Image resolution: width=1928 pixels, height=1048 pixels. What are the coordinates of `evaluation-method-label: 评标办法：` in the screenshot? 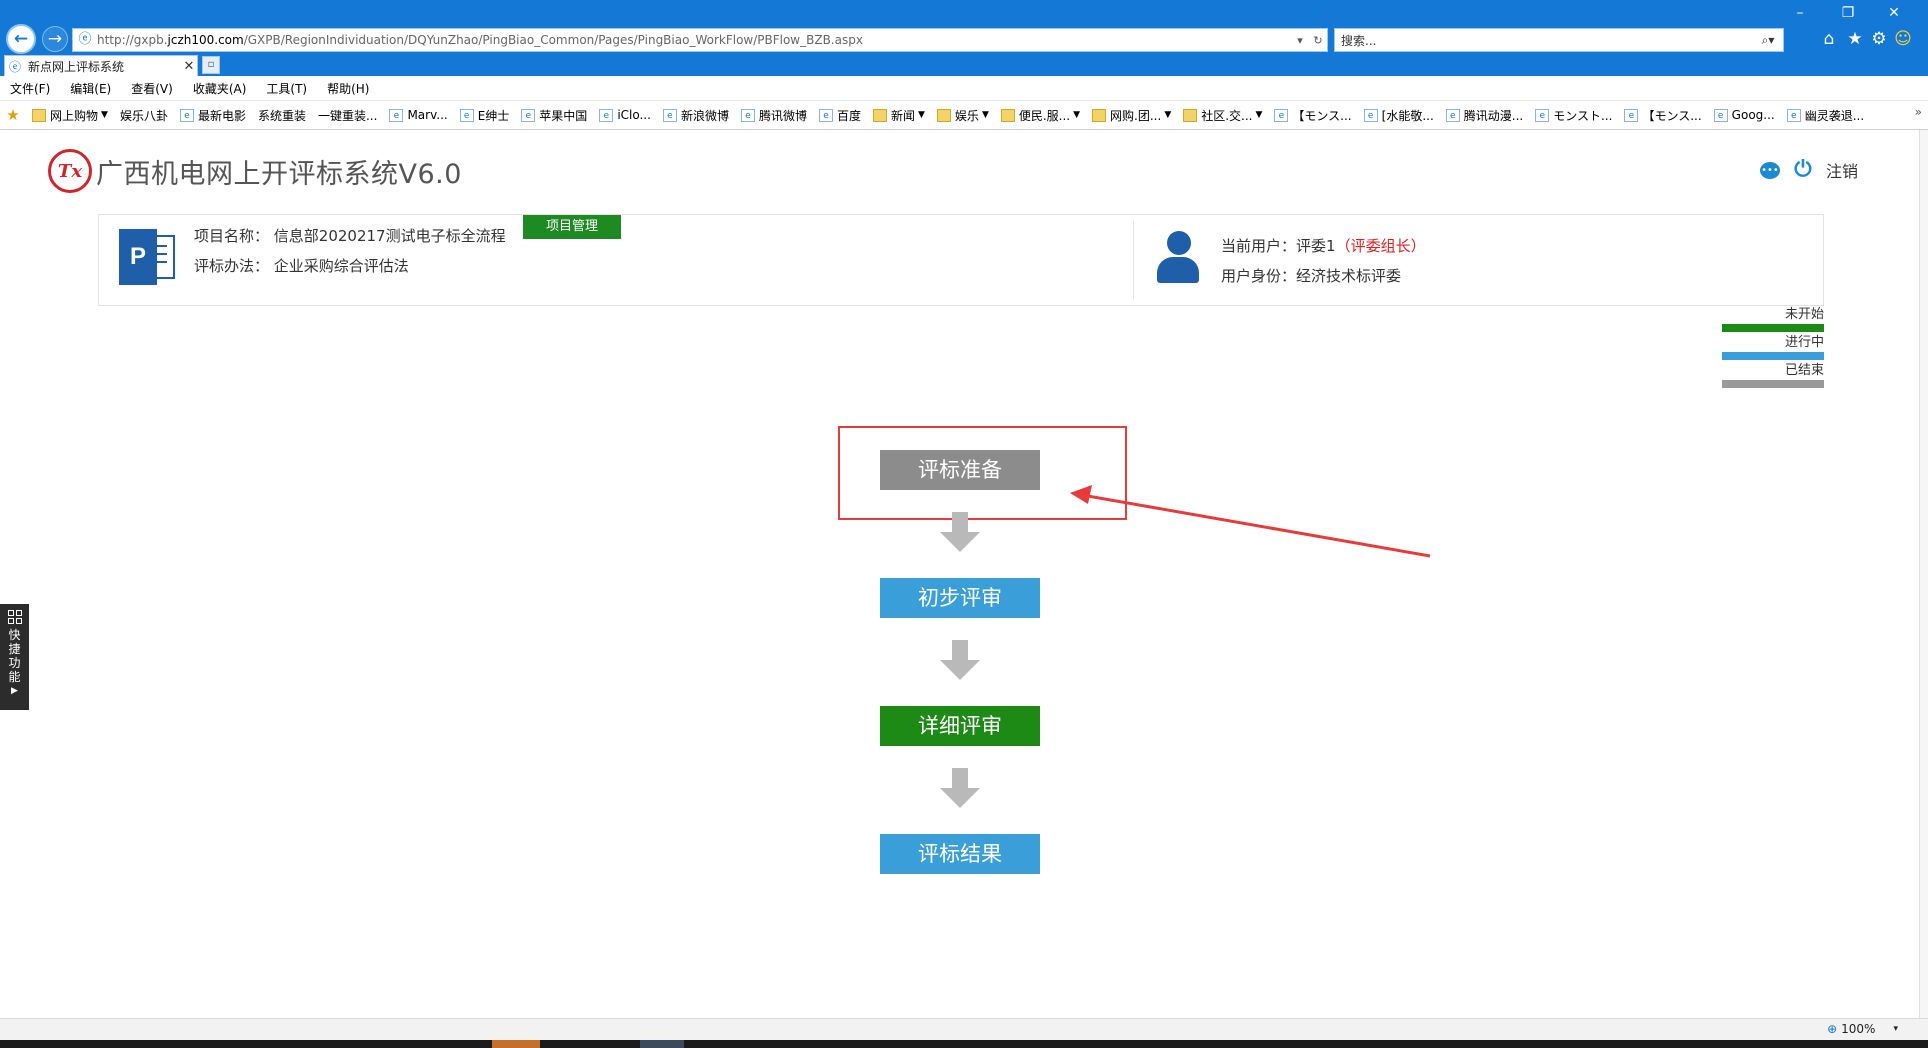 It's located at (232, 266).